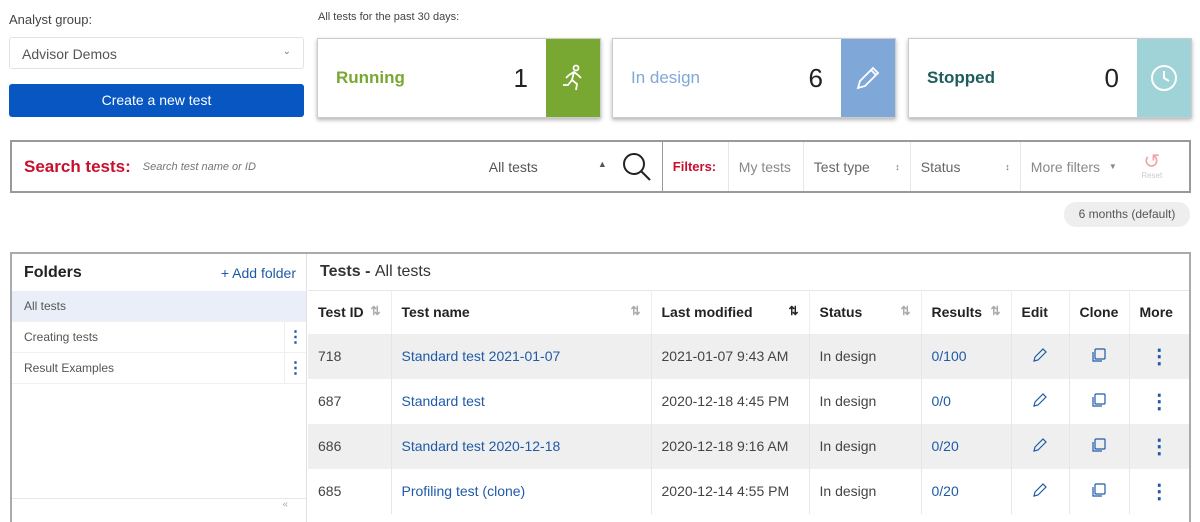  I want to click on column-header-test-id: Test ID ⇅, so click(350, 312).